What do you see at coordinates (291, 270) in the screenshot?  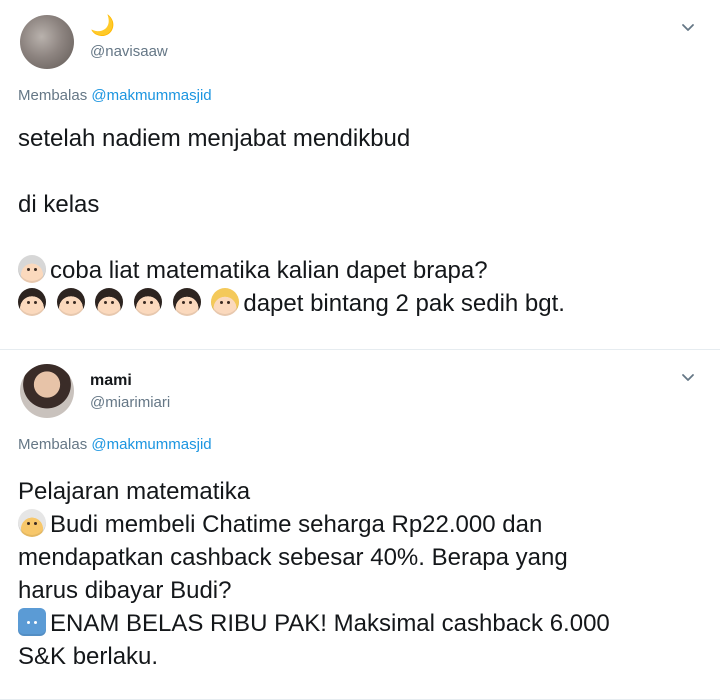 I see `tweet-line: coba liat matematika kalian dapet brapa?` at bounding box center [291, 270].